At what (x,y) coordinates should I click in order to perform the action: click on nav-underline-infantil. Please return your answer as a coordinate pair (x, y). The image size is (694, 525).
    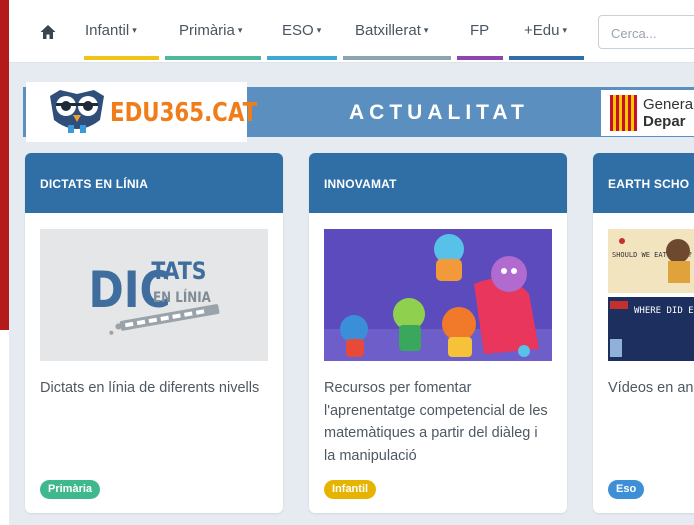
    Looking at the image, I should click on (121, 58).